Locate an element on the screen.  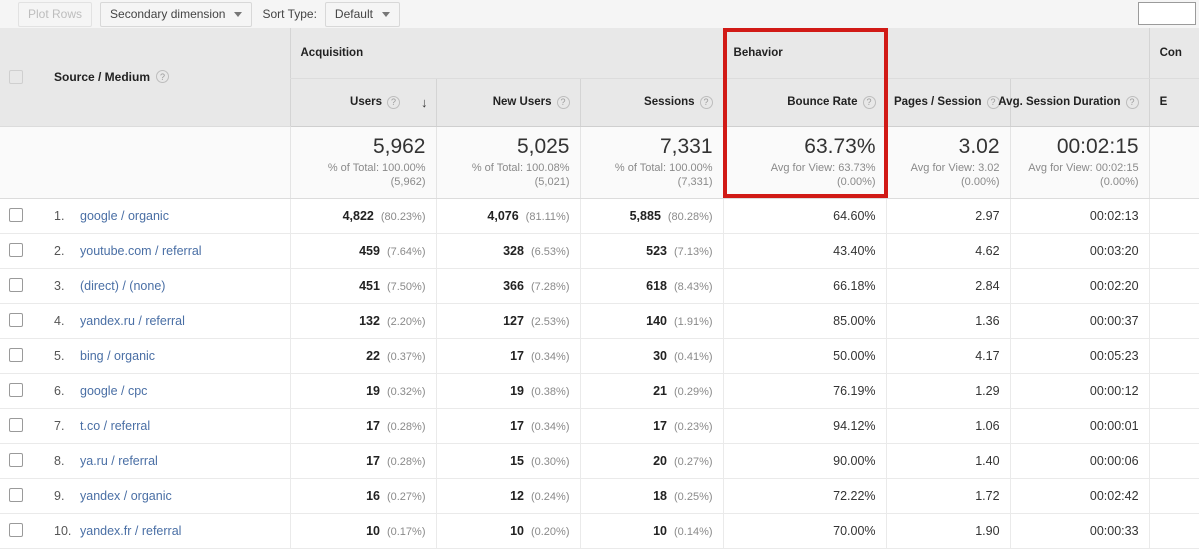
chevron-down-icon is located at coordinates (385, 14).